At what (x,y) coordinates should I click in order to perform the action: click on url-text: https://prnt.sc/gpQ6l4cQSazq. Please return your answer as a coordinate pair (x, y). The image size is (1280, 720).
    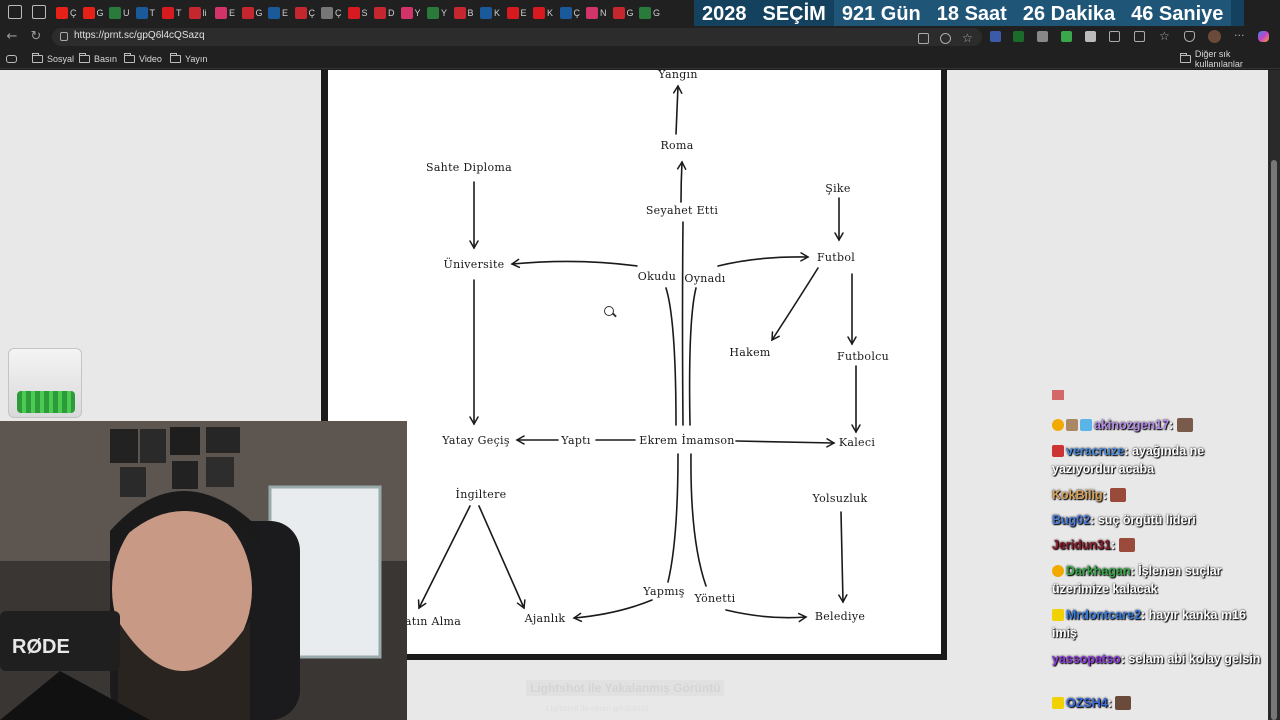
    Looking at the image, I should click on (139, 35).